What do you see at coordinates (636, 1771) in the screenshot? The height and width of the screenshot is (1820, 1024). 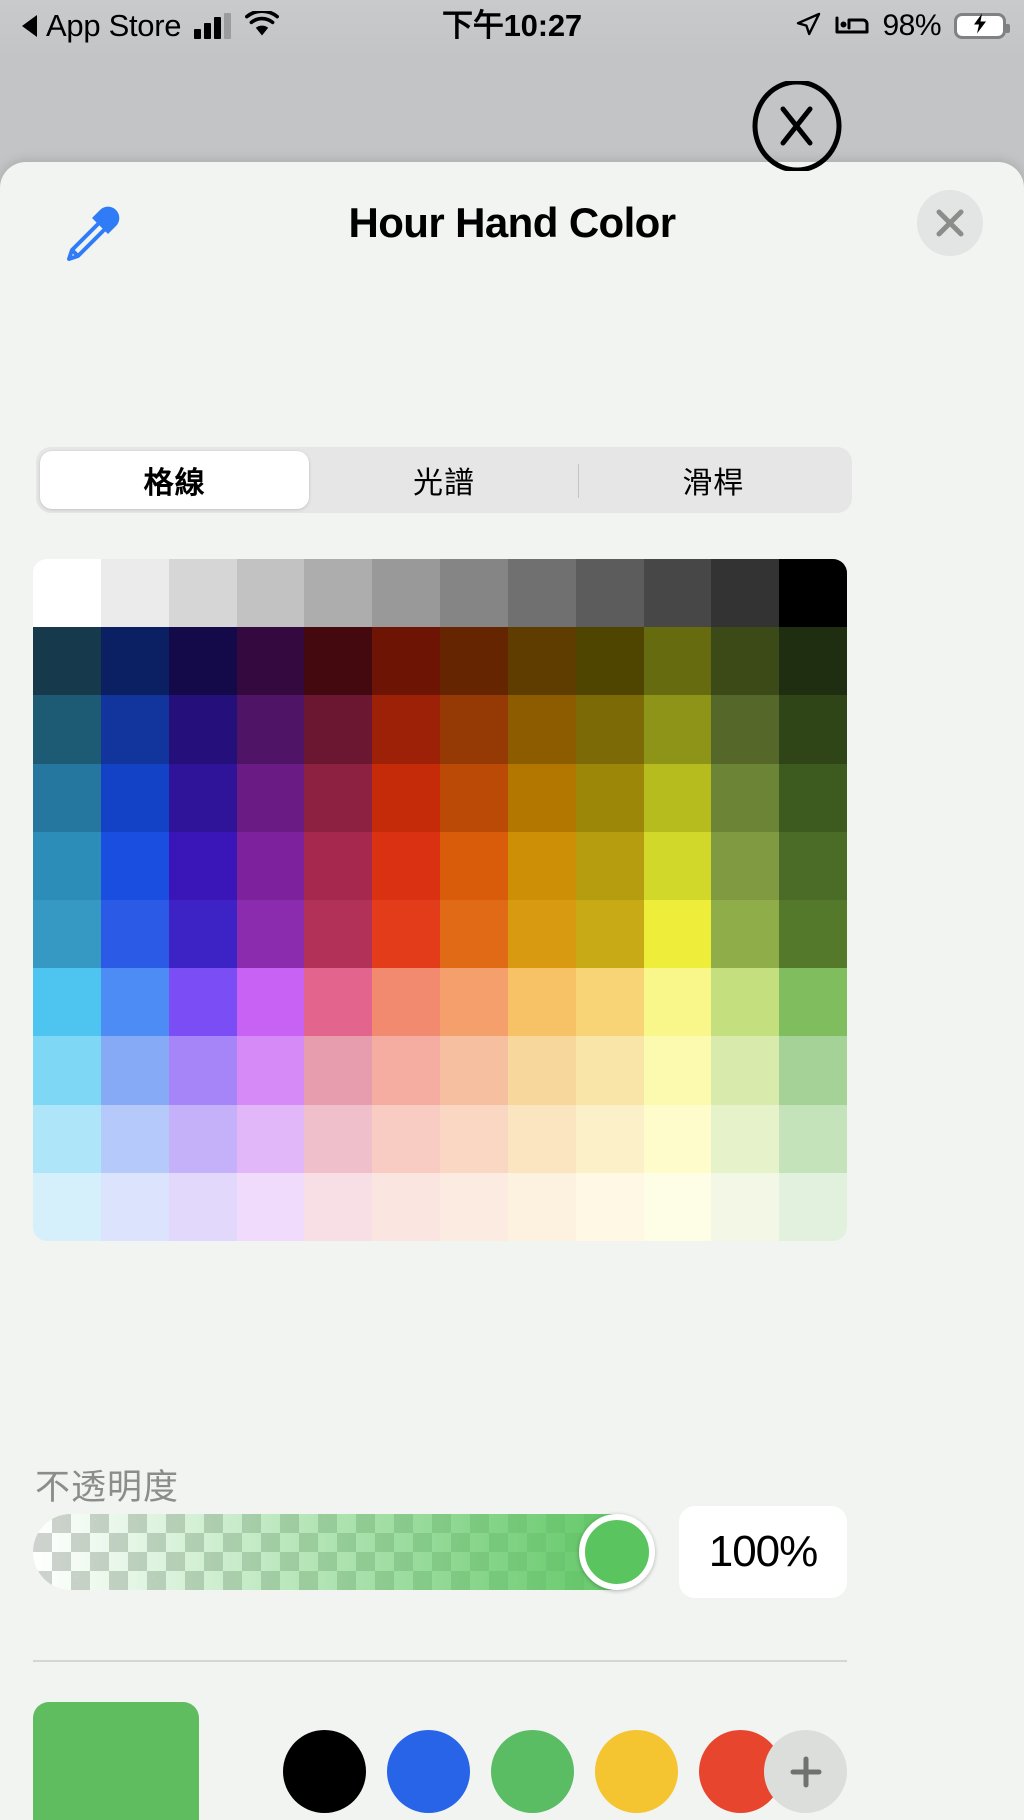 I see `swatch-yellow` at bounding box center [636, 1771].